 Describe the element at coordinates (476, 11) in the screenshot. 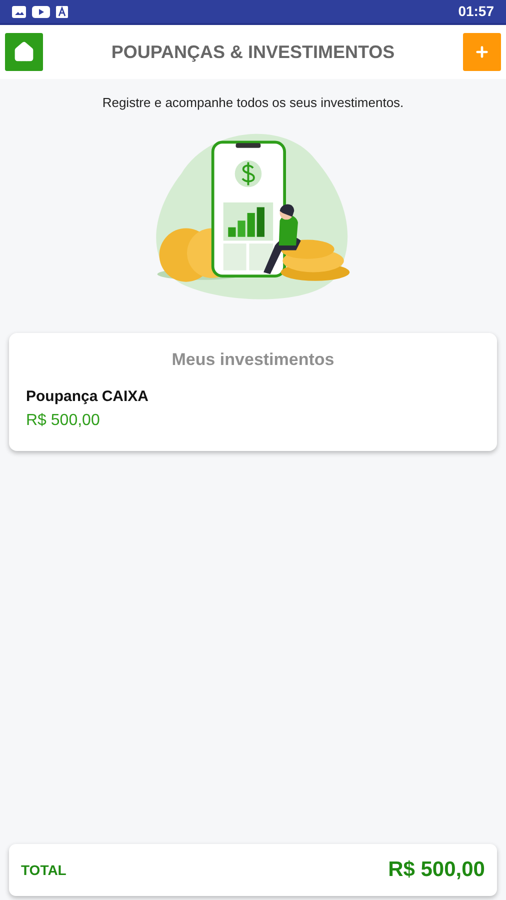

I see `status-time: 01:57` at that location.